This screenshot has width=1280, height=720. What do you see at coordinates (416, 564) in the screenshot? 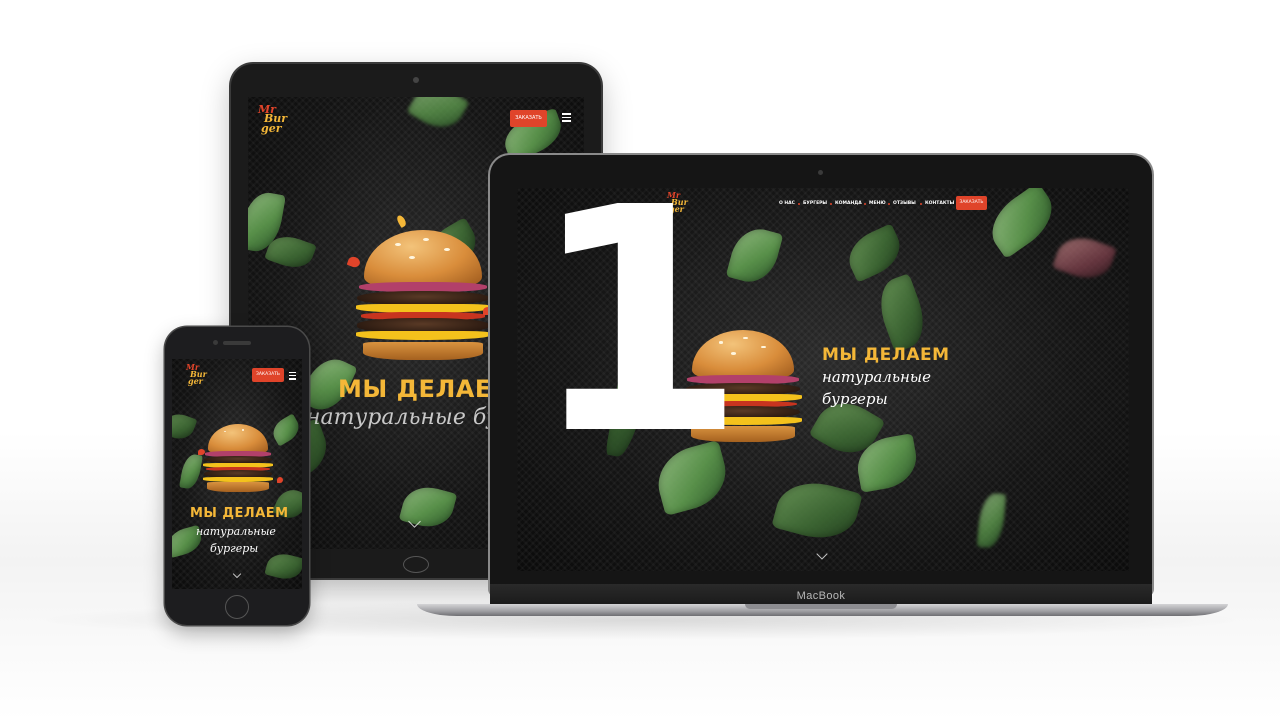
I see `tablet-home-button` at bounding box center [416, 564].